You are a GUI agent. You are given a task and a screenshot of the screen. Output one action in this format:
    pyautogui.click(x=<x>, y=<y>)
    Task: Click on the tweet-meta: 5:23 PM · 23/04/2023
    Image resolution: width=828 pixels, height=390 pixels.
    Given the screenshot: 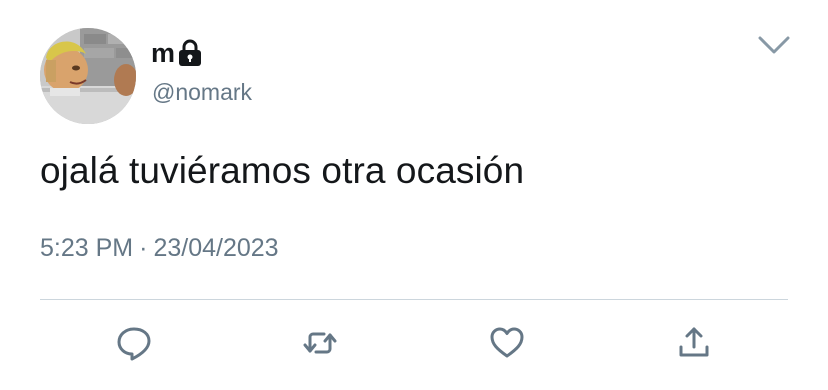 What is the action you would take?
    pyautogui.click(x=159, y=248)
    